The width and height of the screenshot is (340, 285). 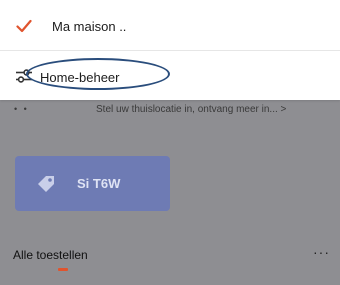 What do you see at coordinates (98, 74) in the screenshot?
I see `highlight-ellipse` at bounding box center [98, 74].